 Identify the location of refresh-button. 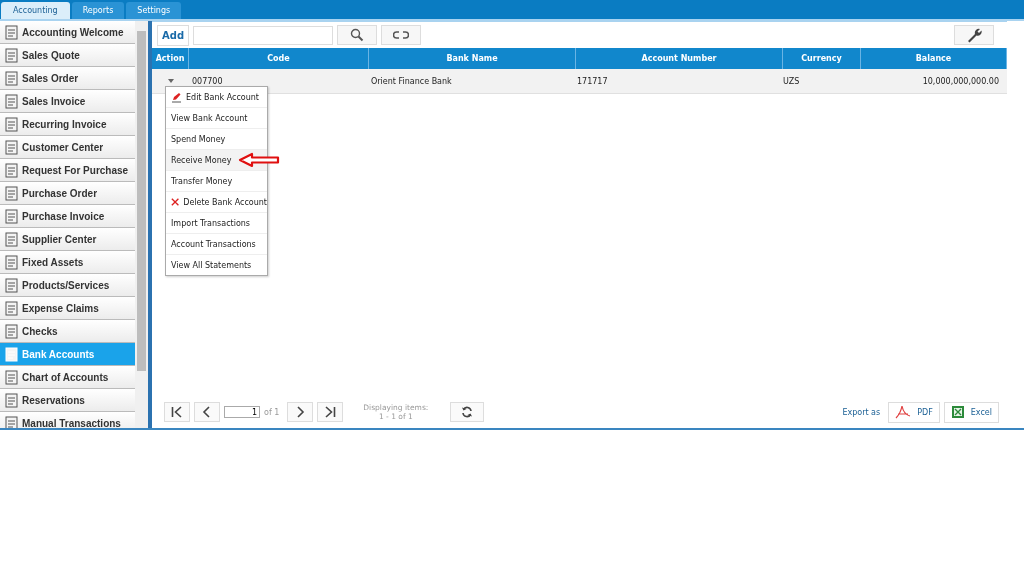
(467, 412).